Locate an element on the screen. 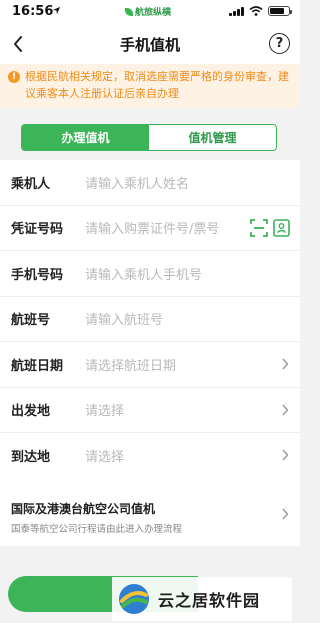 Image resolution: width=320 pixels, height=623 pixels. flight-date-row: 航班日期 请选择航班日期 is located at coordinates (150, 365).